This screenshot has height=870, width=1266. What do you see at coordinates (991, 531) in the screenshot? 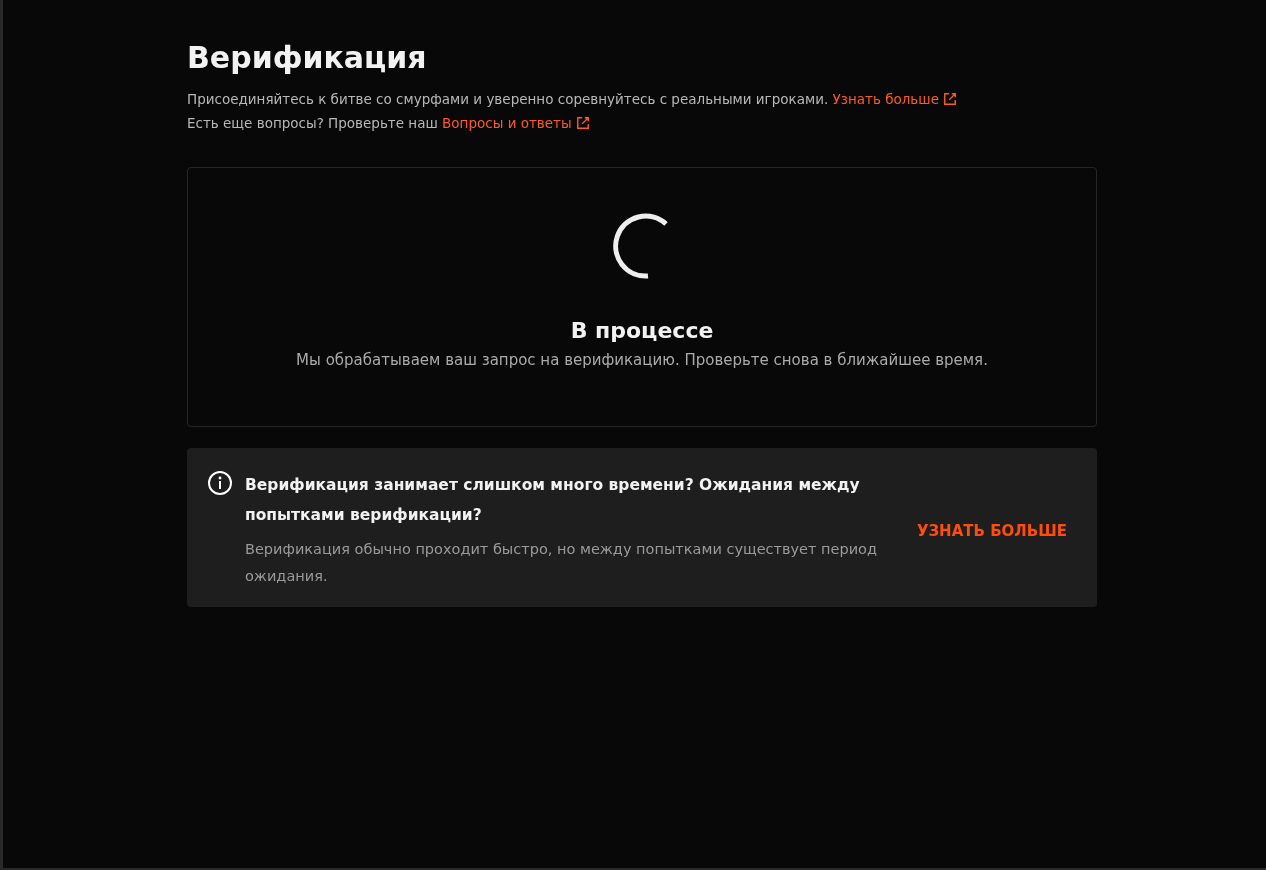
I see `learn-more-button: УЗНАТЬ БОЛЬШЕ` at bounding box center [991, 531].